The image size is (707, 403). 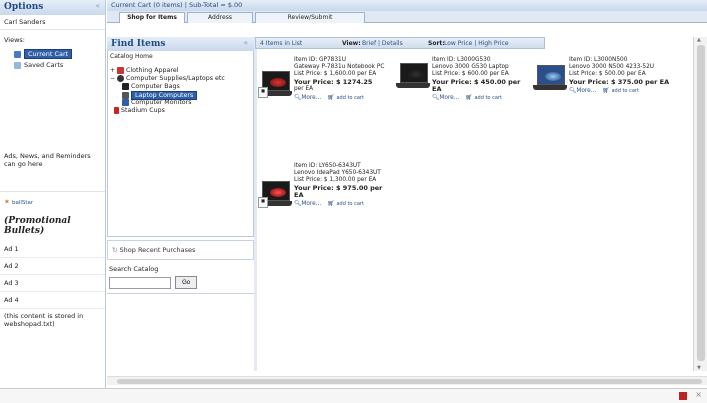 What do you see at coordinates (52, 249) in the screenshot?
I see `ad-1: Ad 1` at bounding box center [52, 249].